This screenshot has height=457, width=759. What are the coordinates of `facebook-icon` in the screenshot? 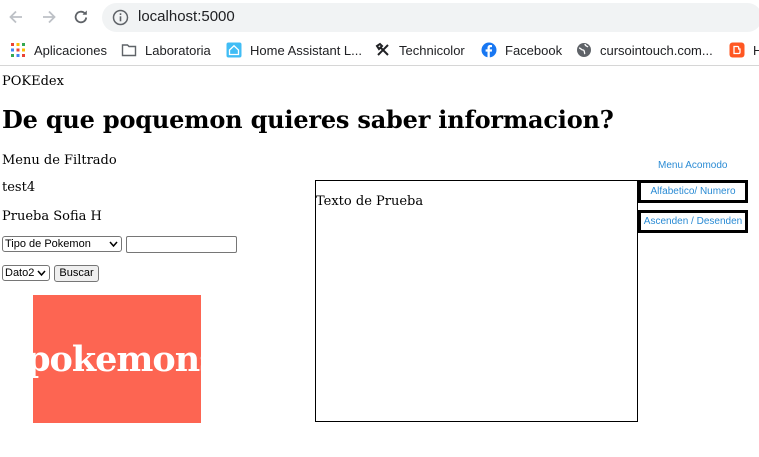 It's located at (489, 50).